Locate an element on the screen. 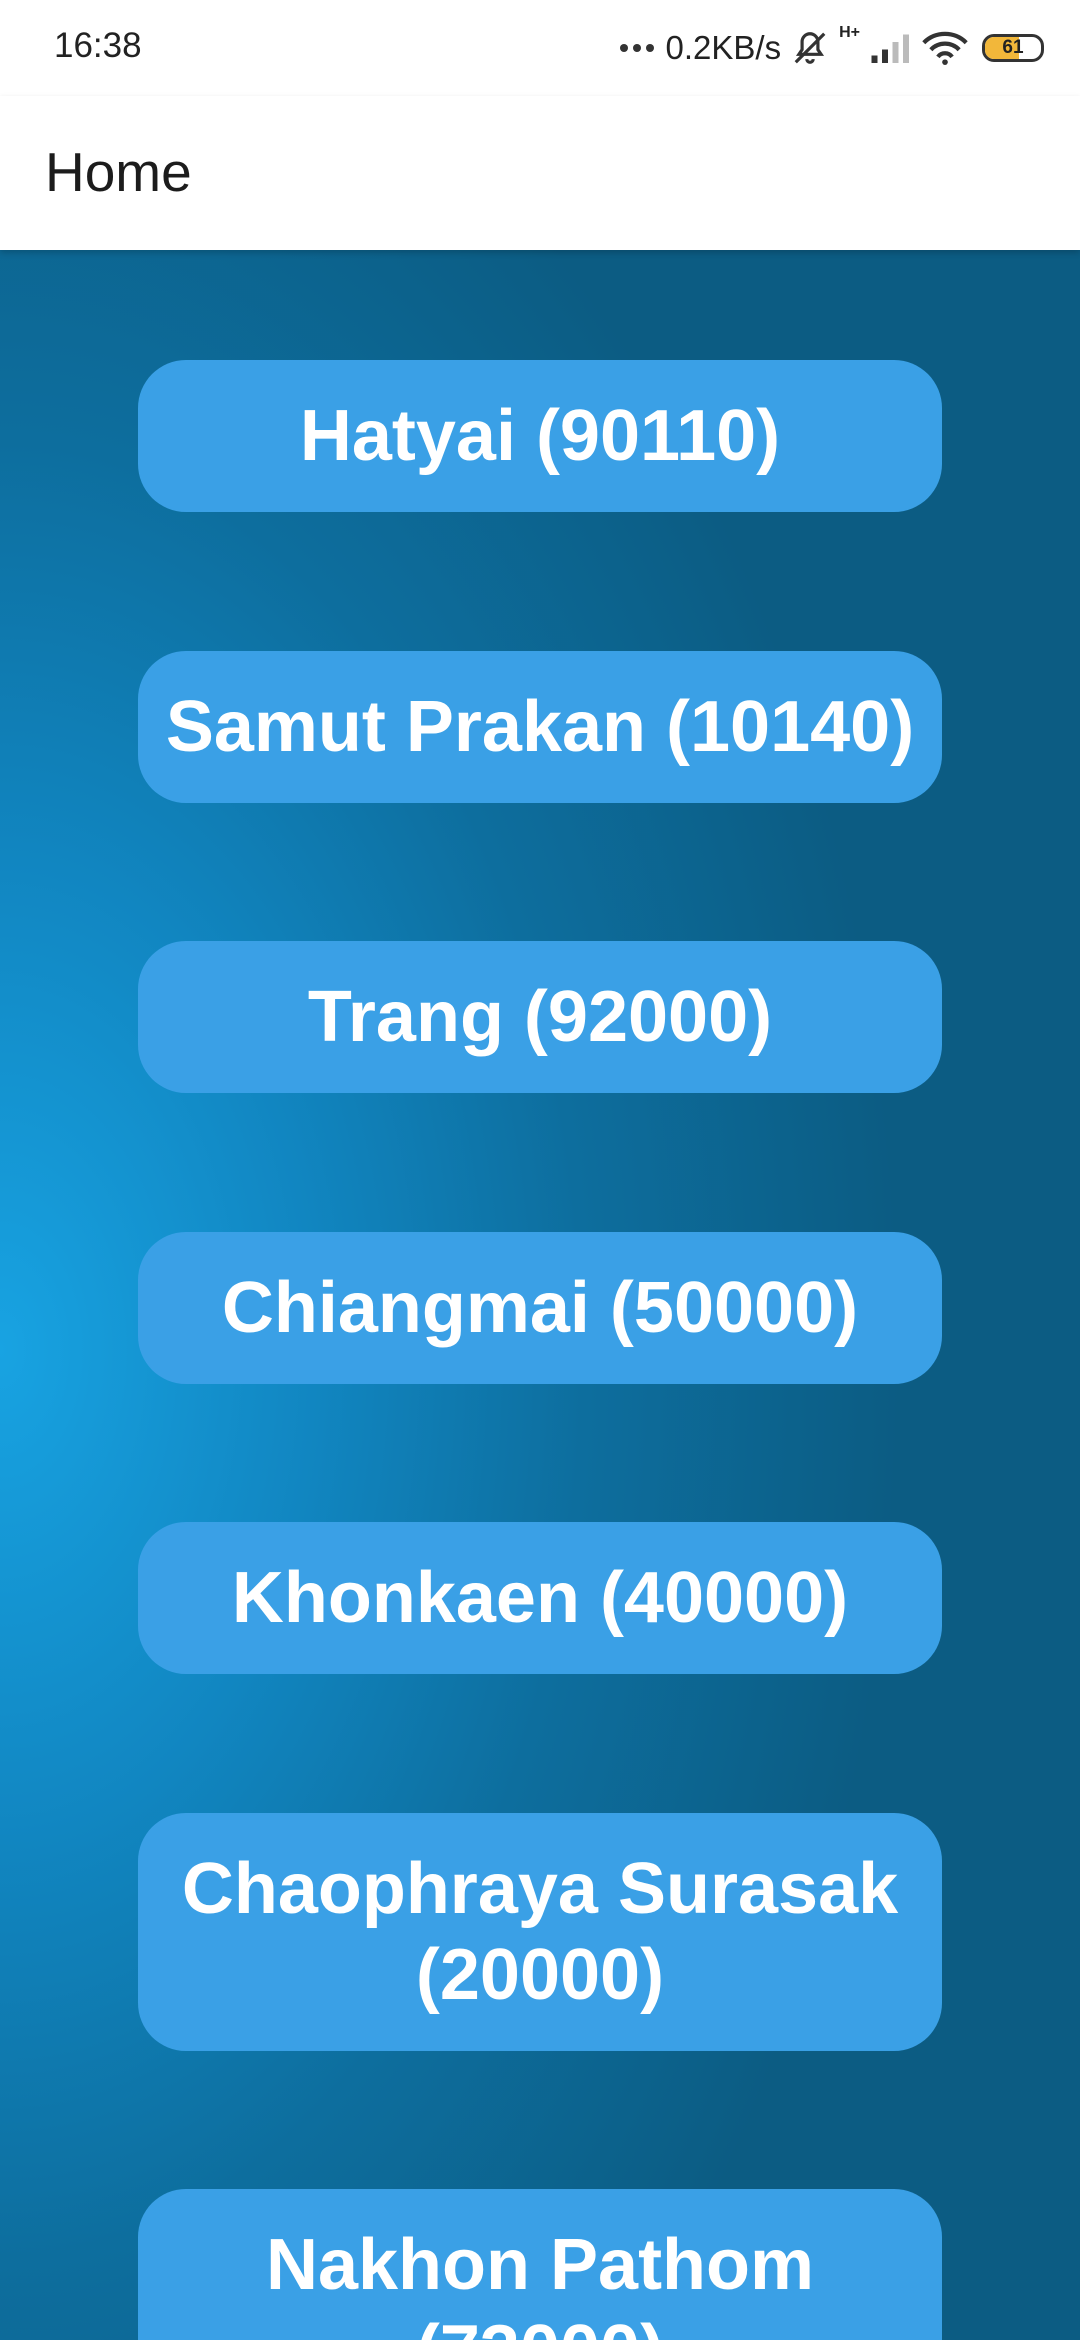 This screenshot has height=2340, width=1080. city-button-label: Trang (92000) is located at coordinates (540, 1017).